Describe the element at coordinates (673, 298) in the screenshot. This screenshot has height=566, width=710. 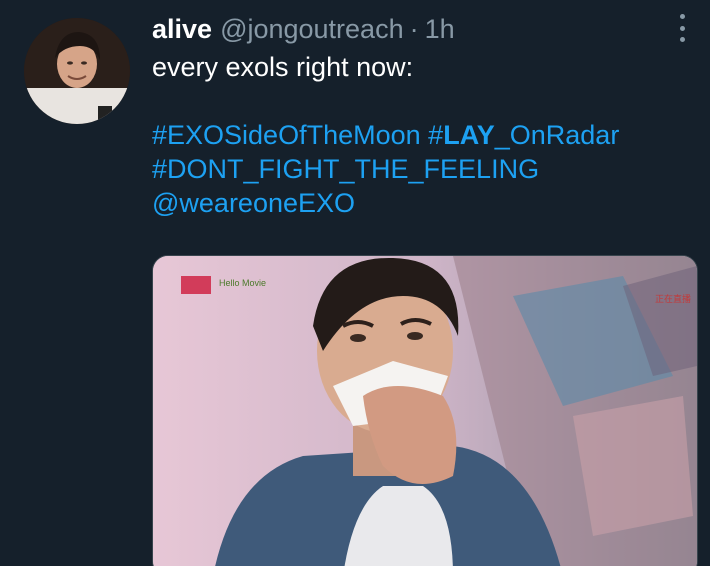
I see `watermark-right: 正在直播` at that location.